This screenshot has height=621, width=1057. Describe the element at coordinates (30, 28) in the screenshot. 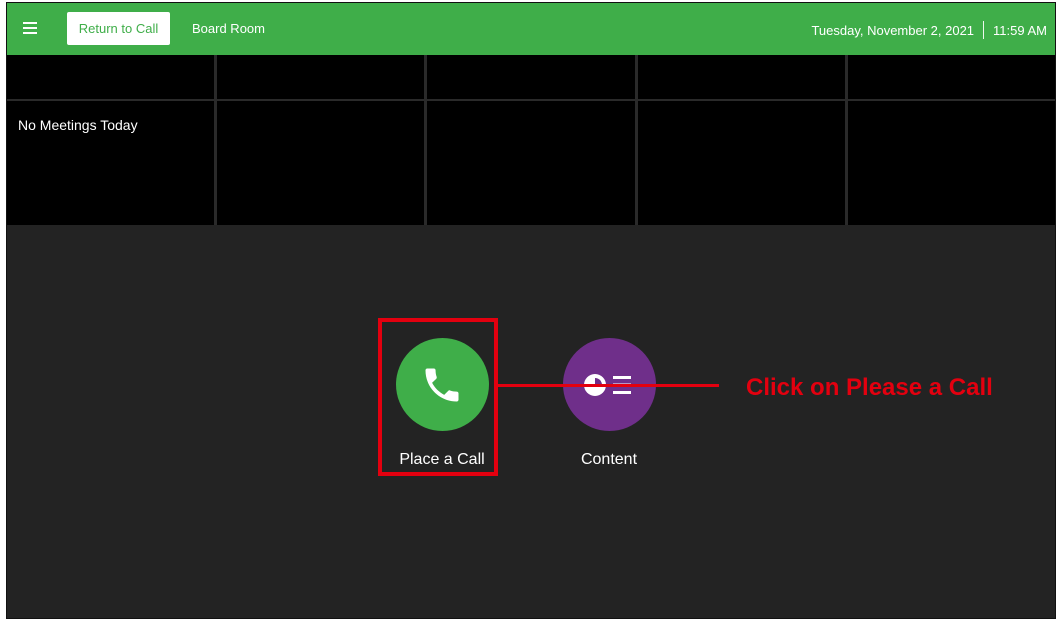

I see `hamburger-menu-icon` at that location.